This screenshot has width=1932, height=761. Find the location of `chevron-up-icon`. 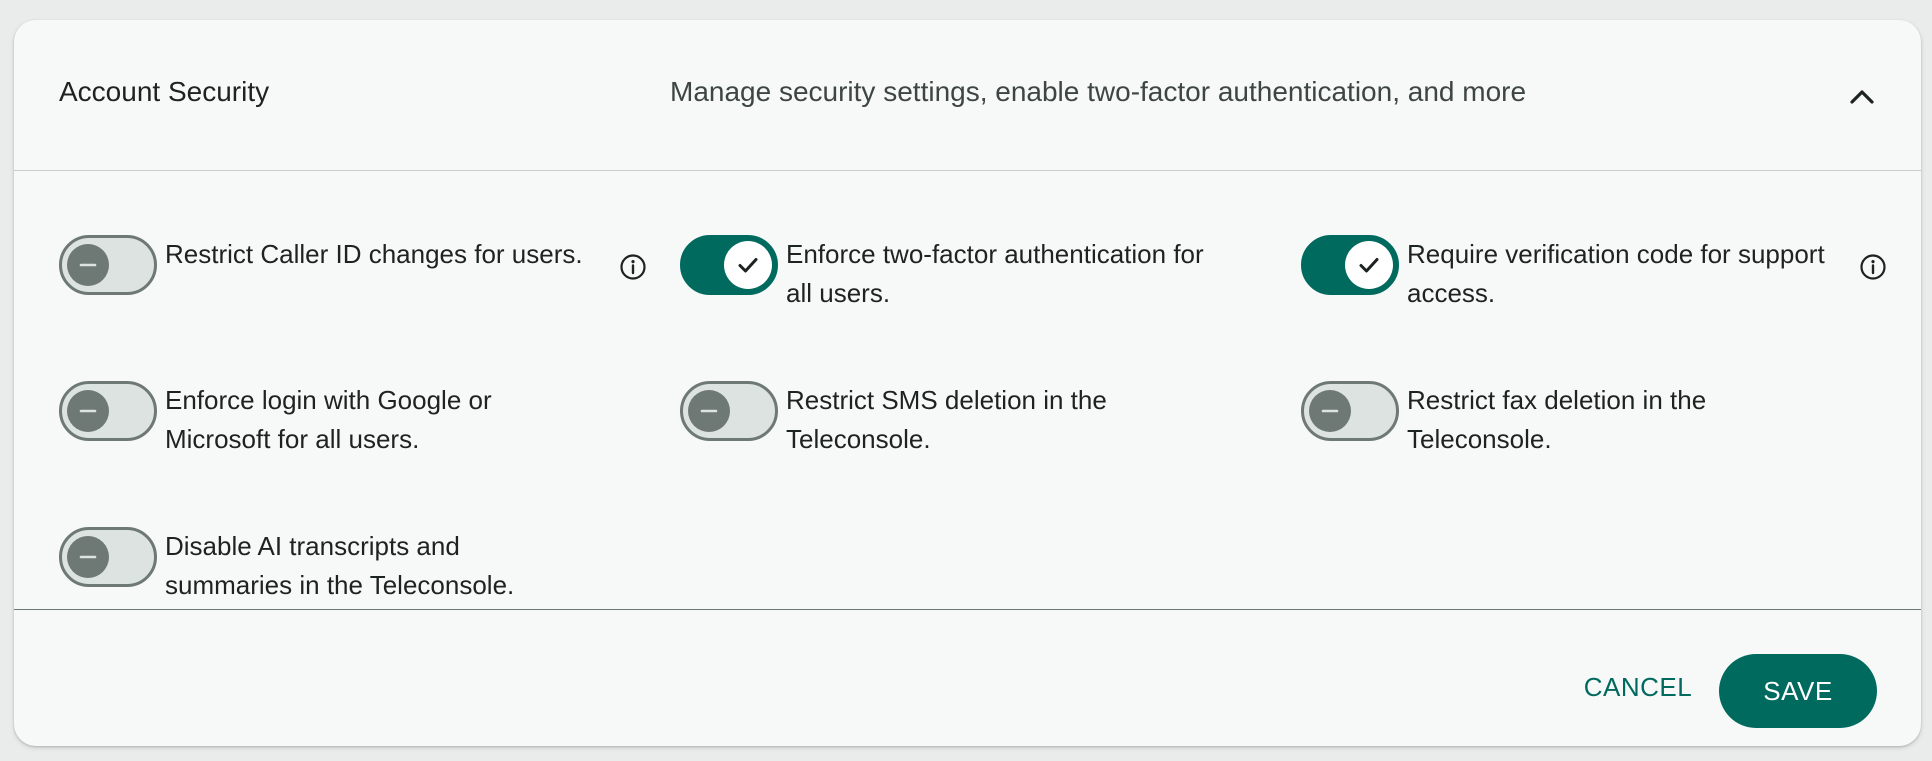

chevron-up-icon is located at coordinates (1862, 97).